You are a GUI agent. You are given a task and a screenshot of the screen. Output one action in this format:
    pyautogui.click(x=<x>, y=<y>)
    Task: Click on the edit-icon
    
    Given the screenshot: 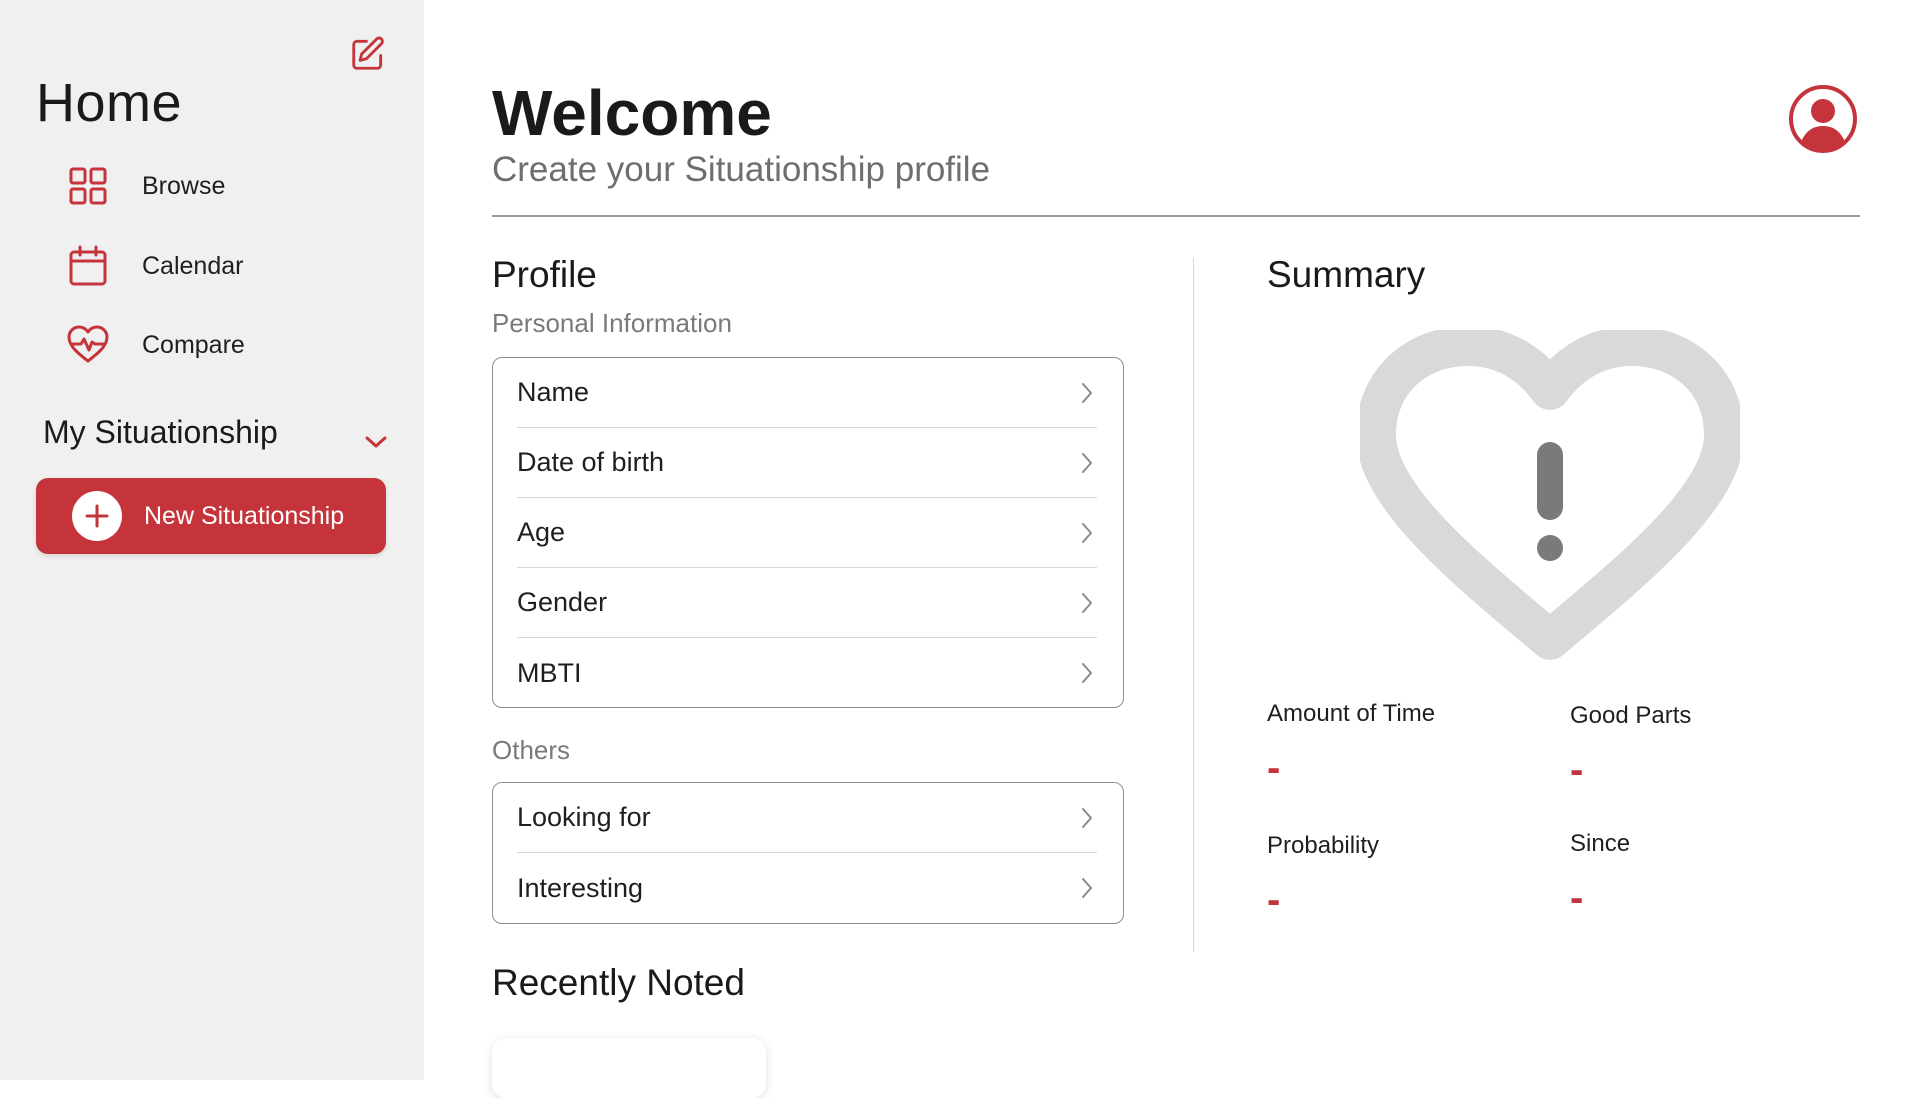 What is the action you would take?
    pyautogui.click(x=368, y=53)
    